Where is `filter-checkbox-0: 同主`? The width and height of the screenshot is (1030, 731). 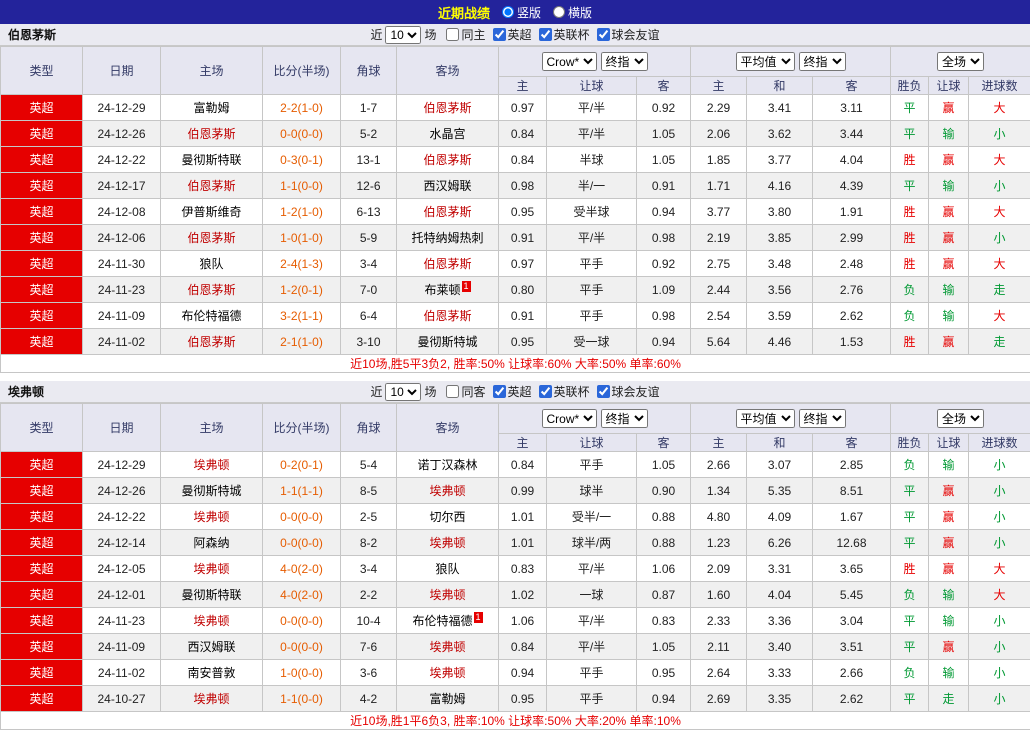
filter-checkbox-0: 同主 is located at coordinates (466, 34).